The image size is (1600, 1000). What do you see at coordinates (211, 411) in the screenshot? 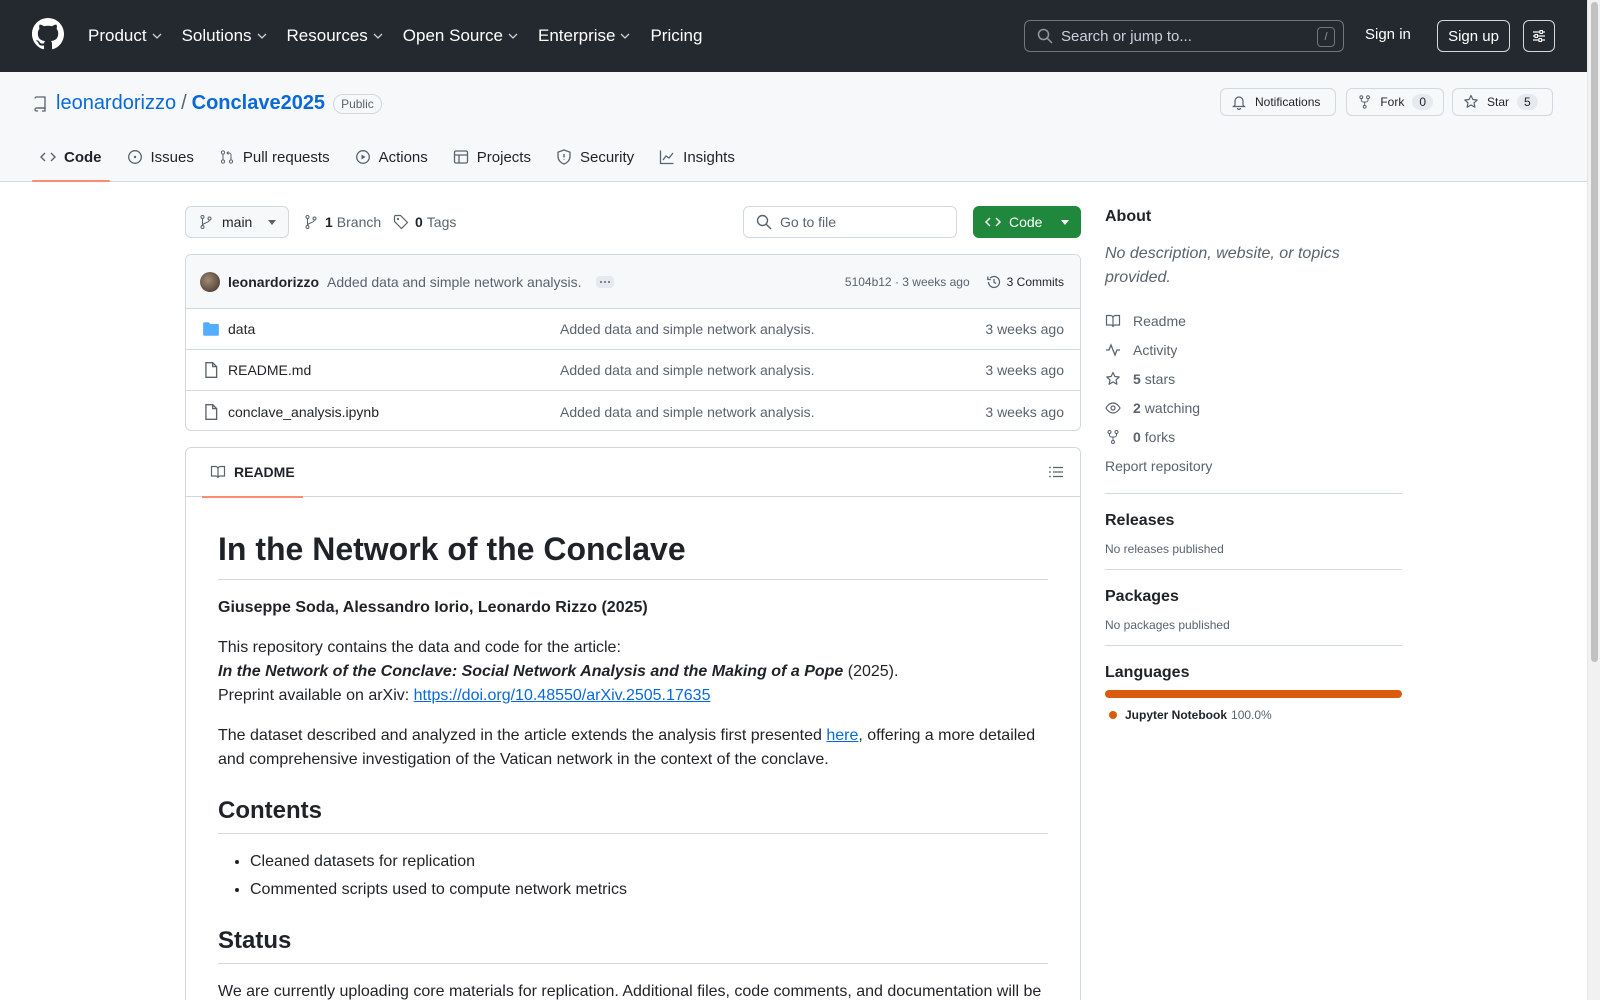
I see `file-icon` at bounding box center [211, 411].